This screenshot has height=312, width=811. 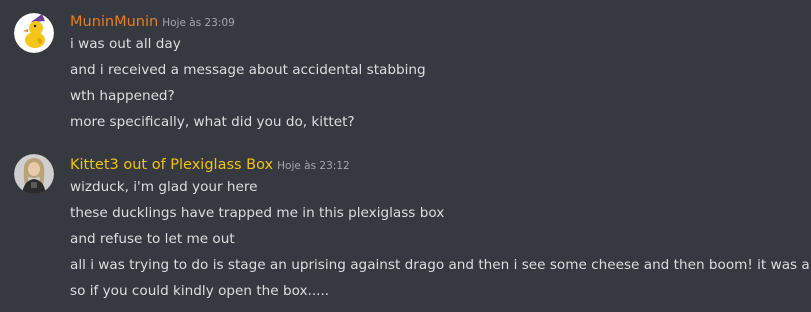 What do you see at coordinates (152, 239) in the screenshot?
I see `message-text: and refuse to let me out` at bounding box center [152, 239].